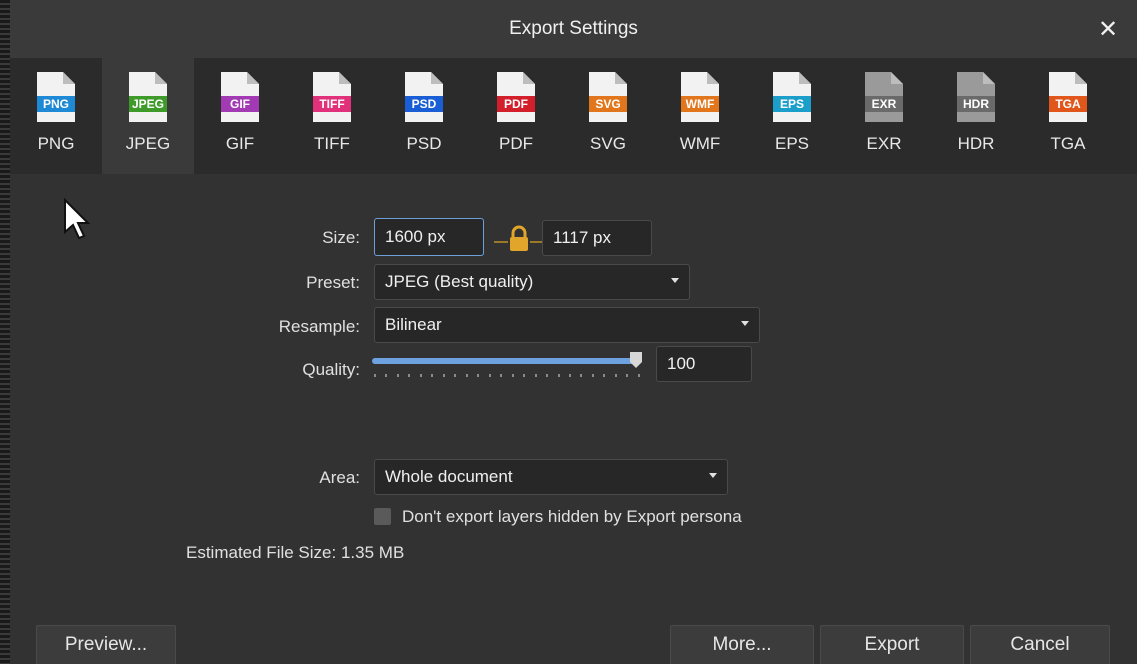  Describe the element at coordinates (976, 143) in the screenshot. I see `format-label: HDR` at that location.